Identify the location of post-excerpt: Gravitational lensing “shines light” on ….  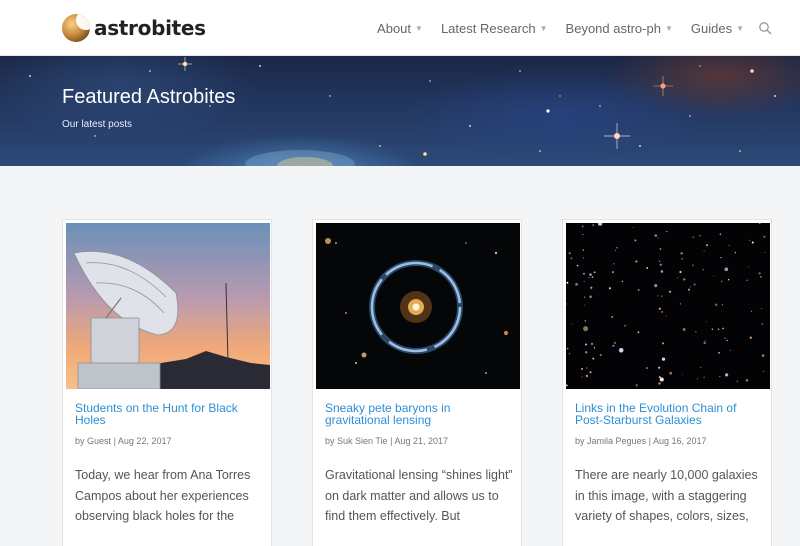
(419, 495).